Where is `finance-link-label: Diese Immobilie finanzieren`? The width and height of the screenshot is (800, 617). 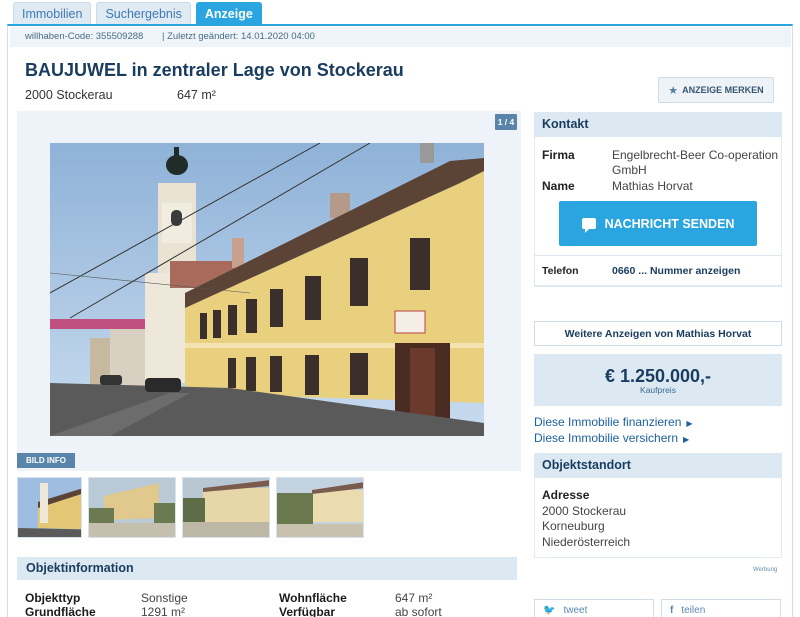 finance-link-label: Diese Immobilie finanzieren is located at coordinates (608, 422).